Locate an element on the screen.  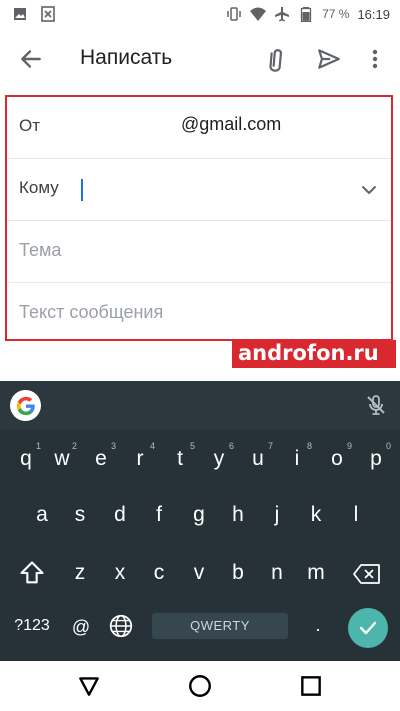
key-i: 8i is located at coordinates (297, 456).